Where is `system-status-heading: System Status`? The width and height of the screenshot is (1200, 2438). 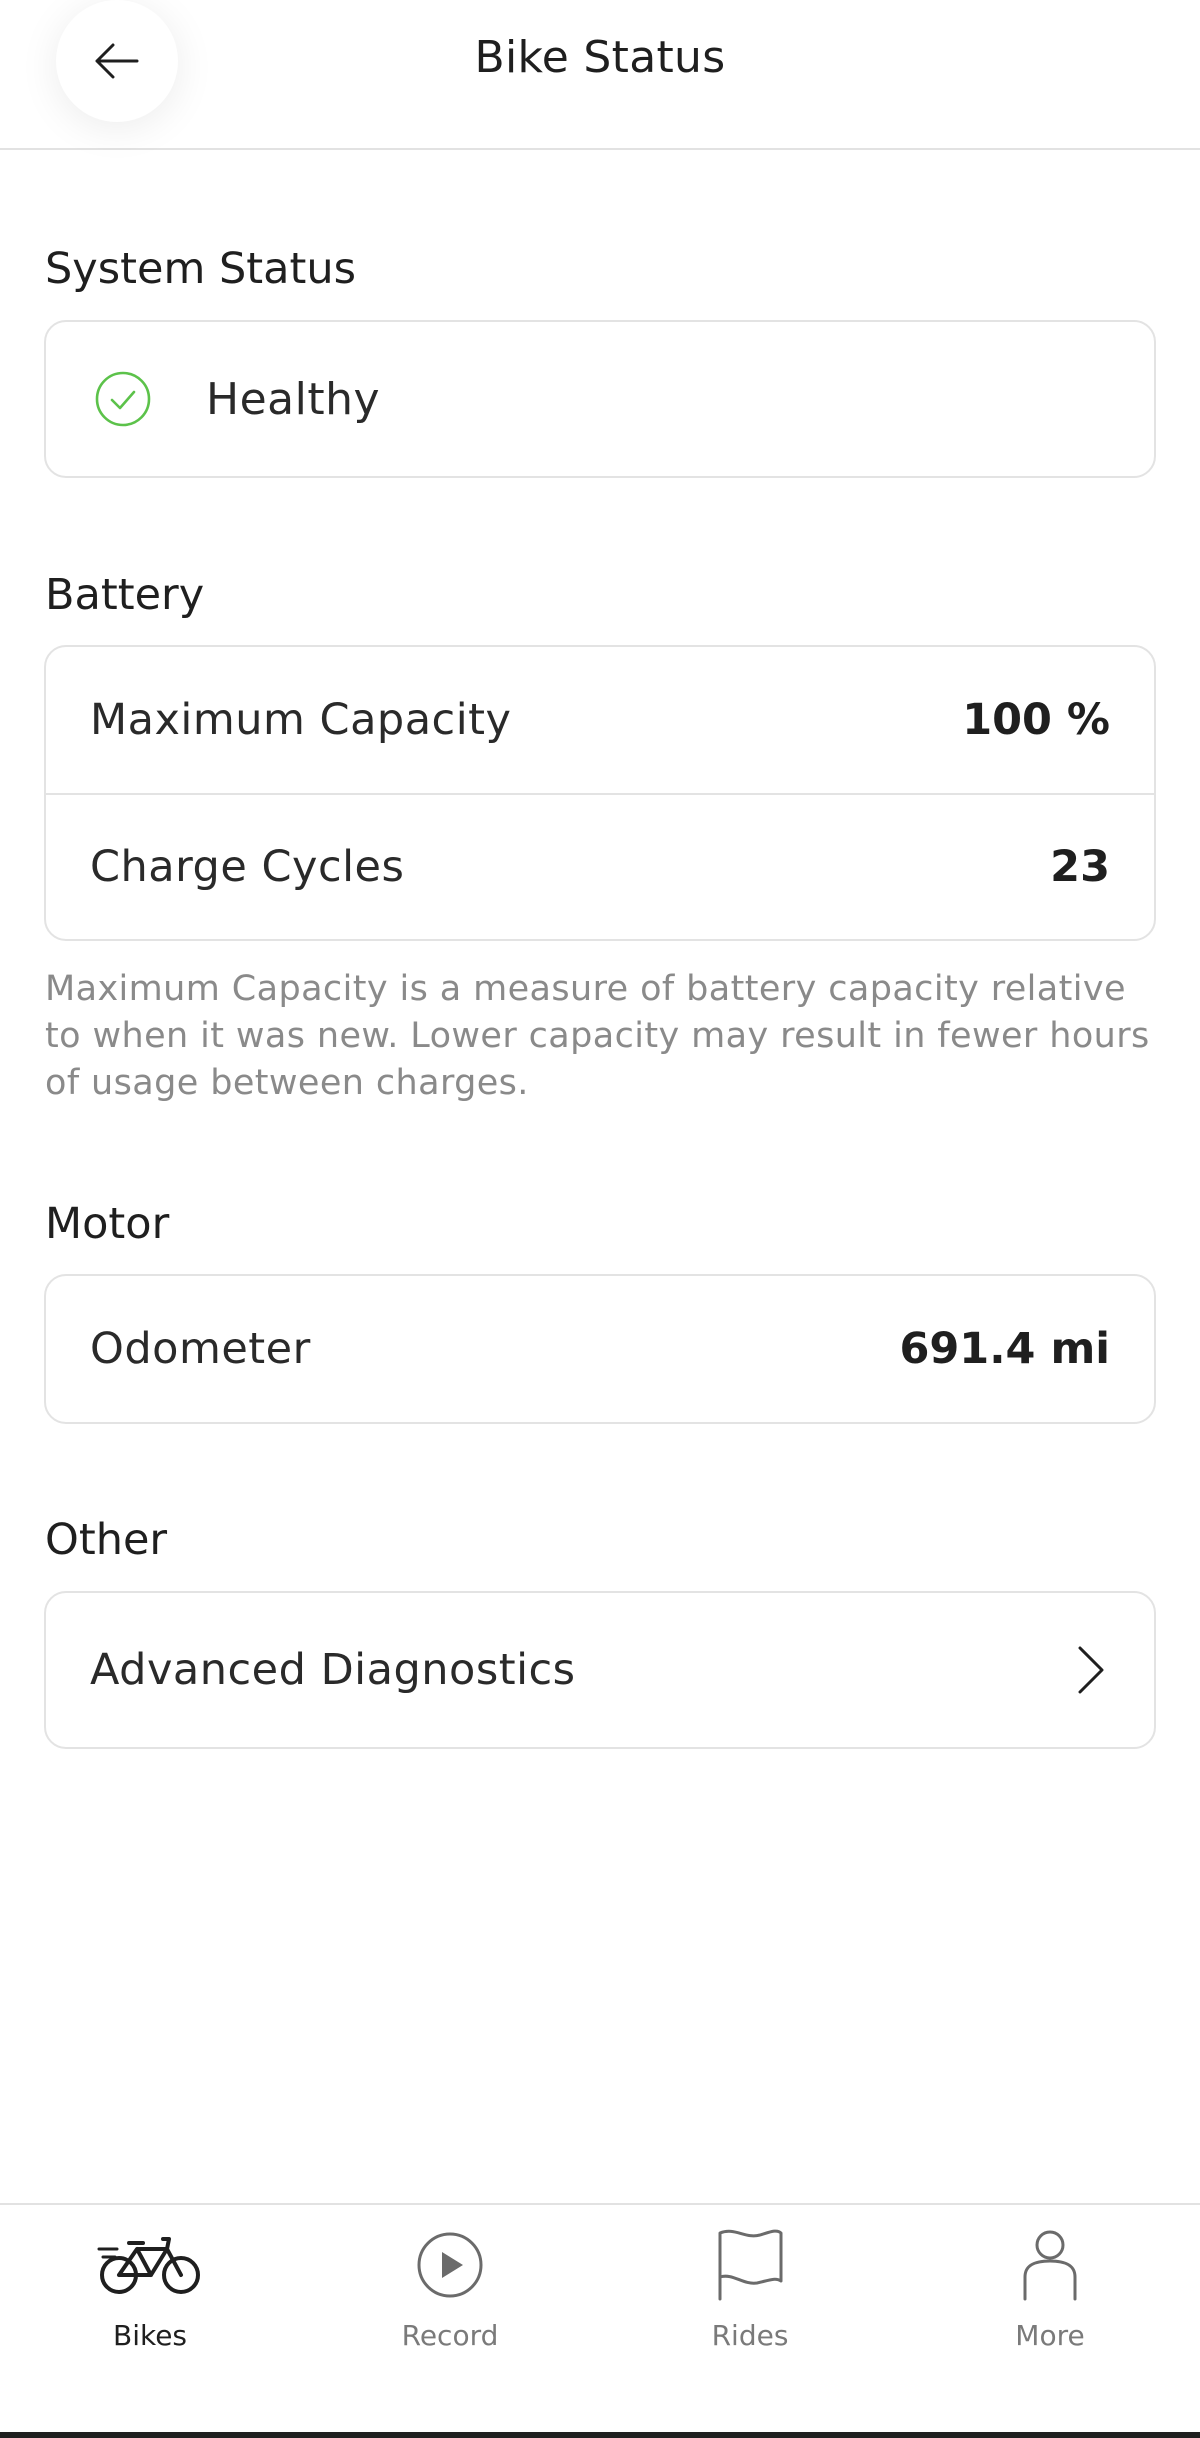
system-status-heading: System Status is located at coordinates (201, 269).